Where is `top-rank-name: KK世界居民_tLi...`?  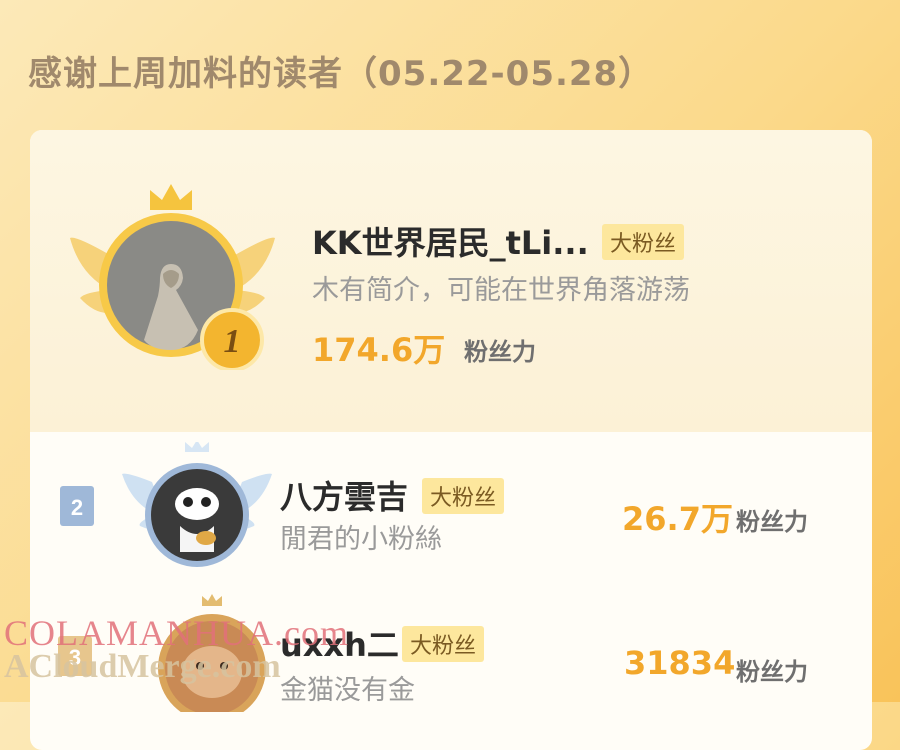
top-rank-name: KK世界居民_tLi... is located at coordinates (450, 241).